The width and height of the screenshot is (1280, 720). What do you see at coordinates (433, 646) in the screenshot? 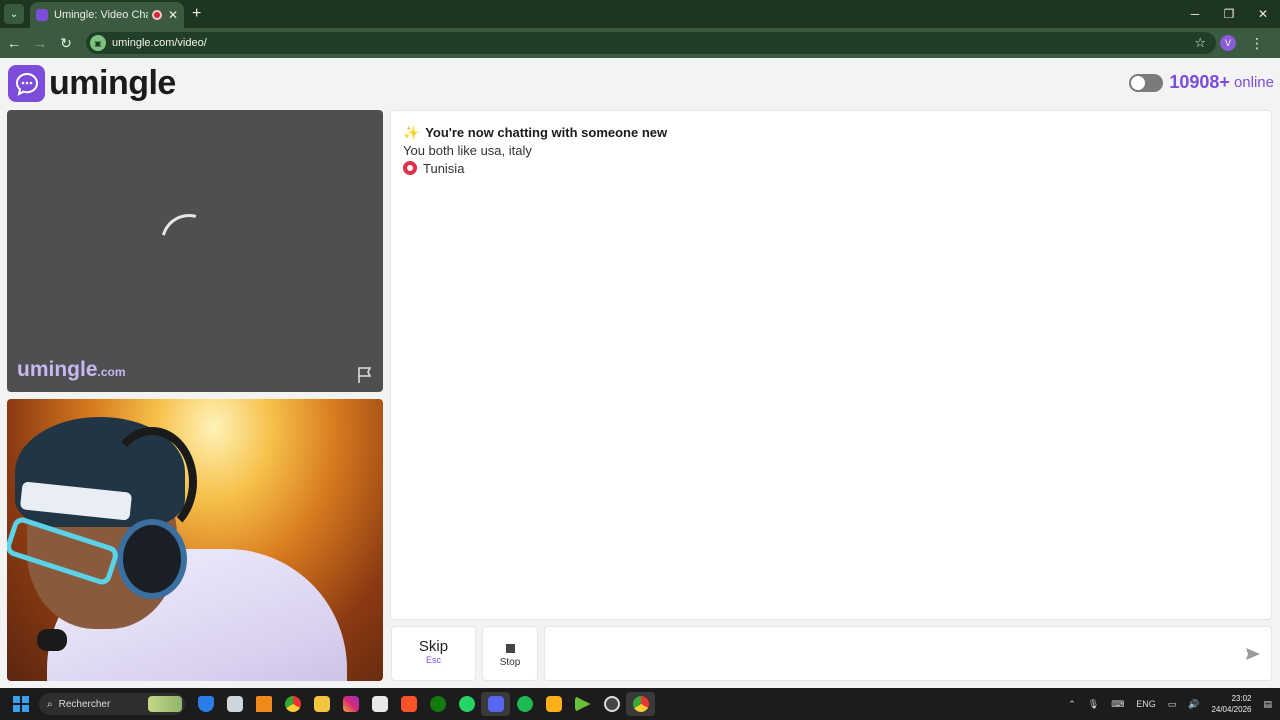
I see `skip-label: Skip` at bounding box center [433, 646].